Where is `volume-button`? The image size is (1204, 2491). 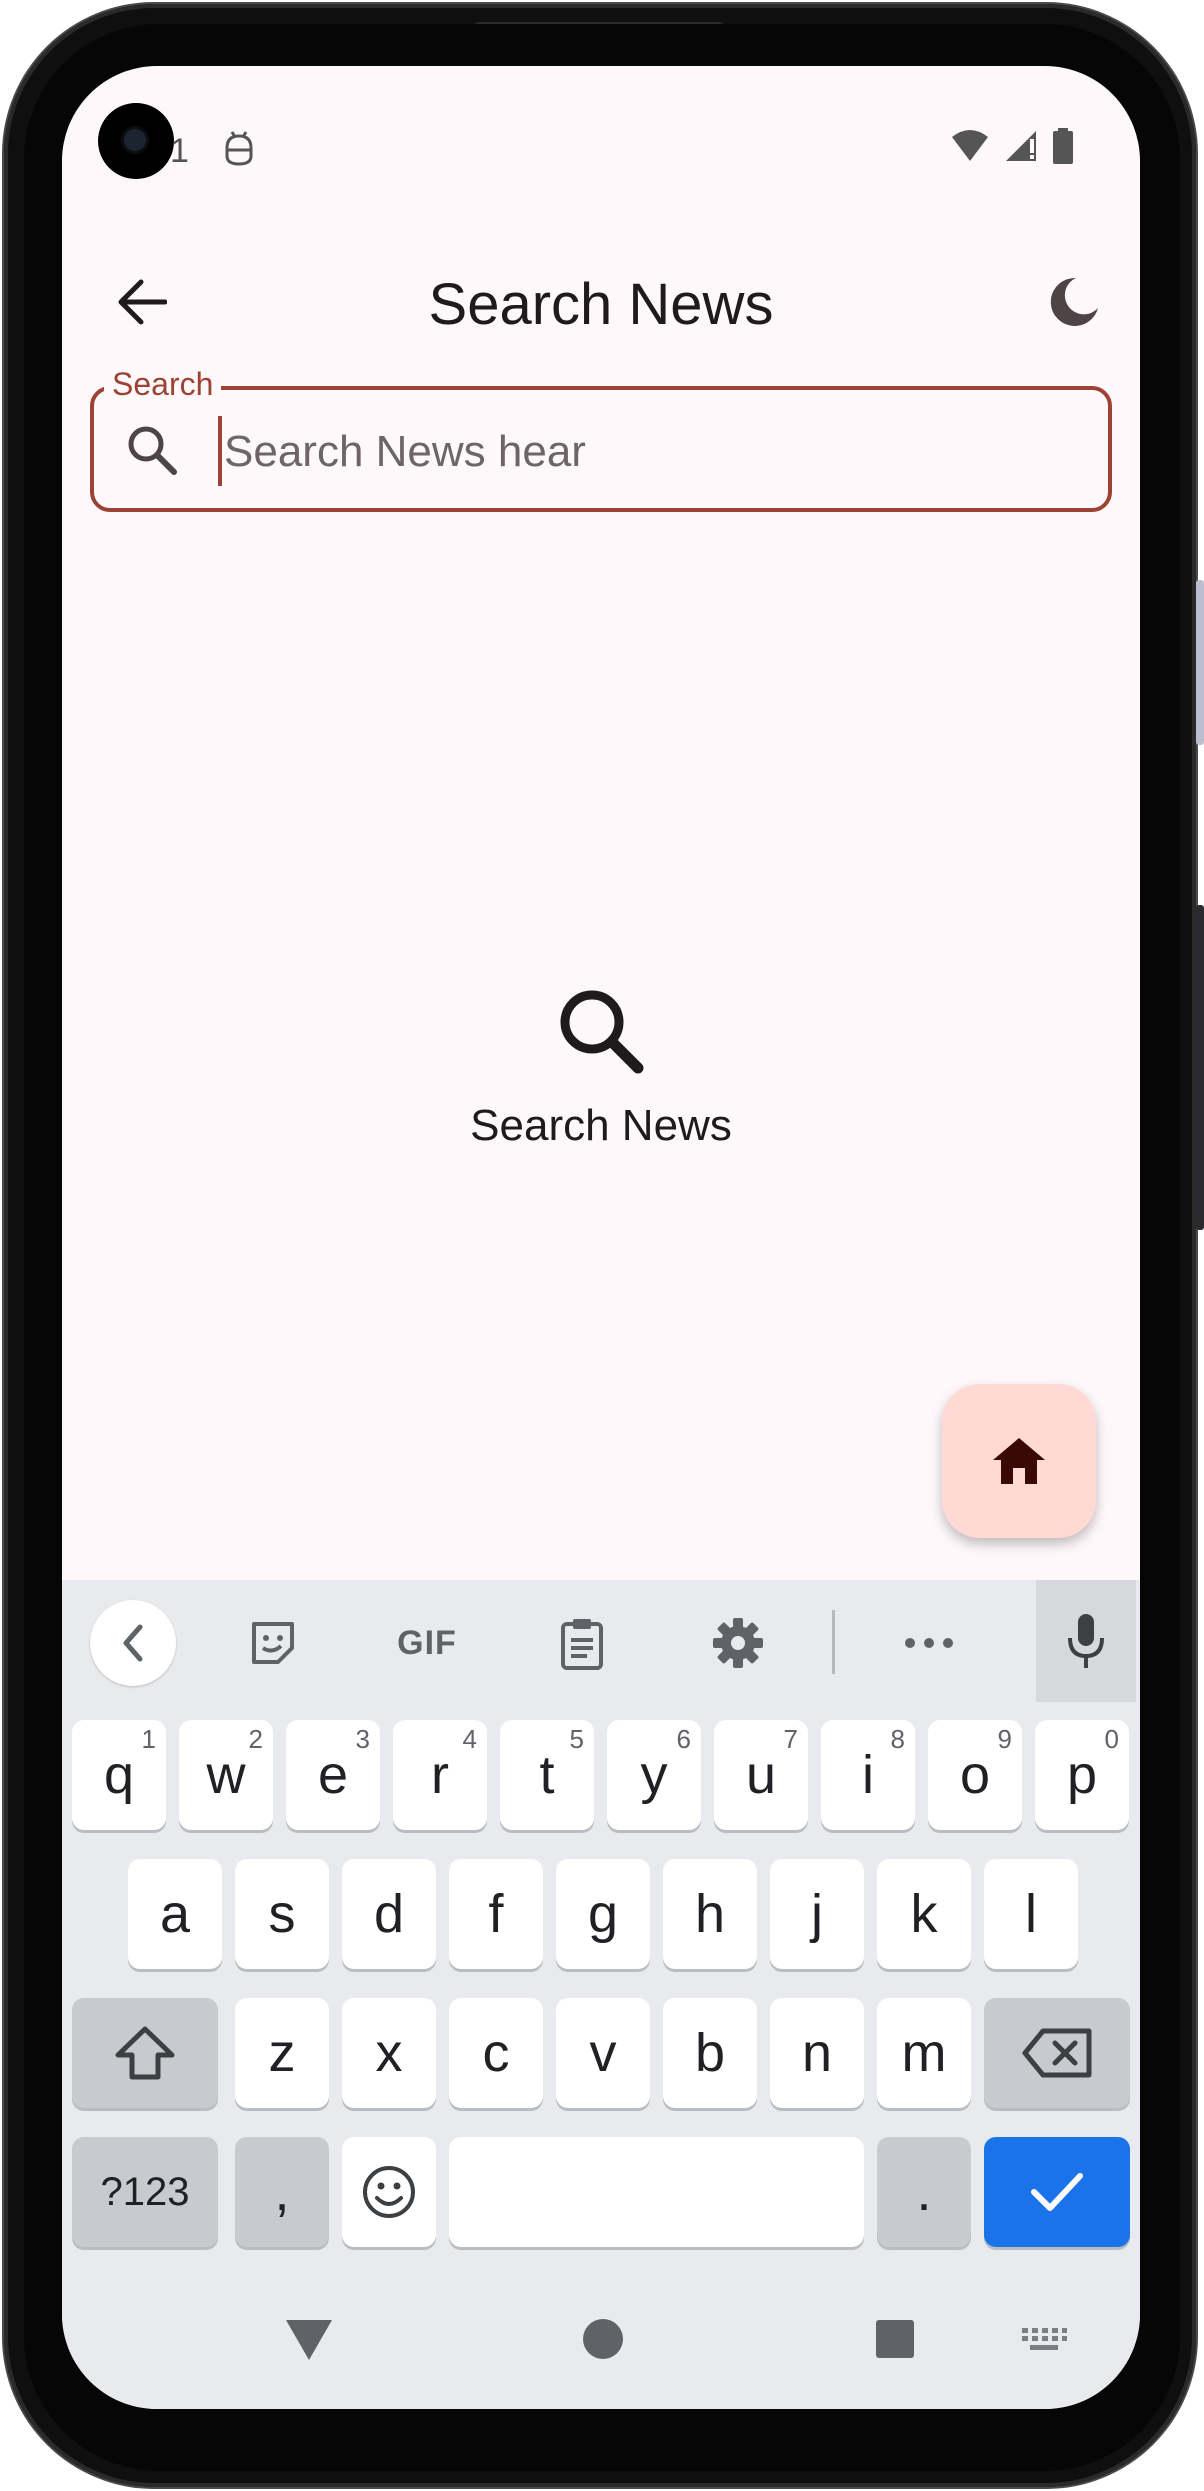 volume-button is located at coordinates (1200, 662).